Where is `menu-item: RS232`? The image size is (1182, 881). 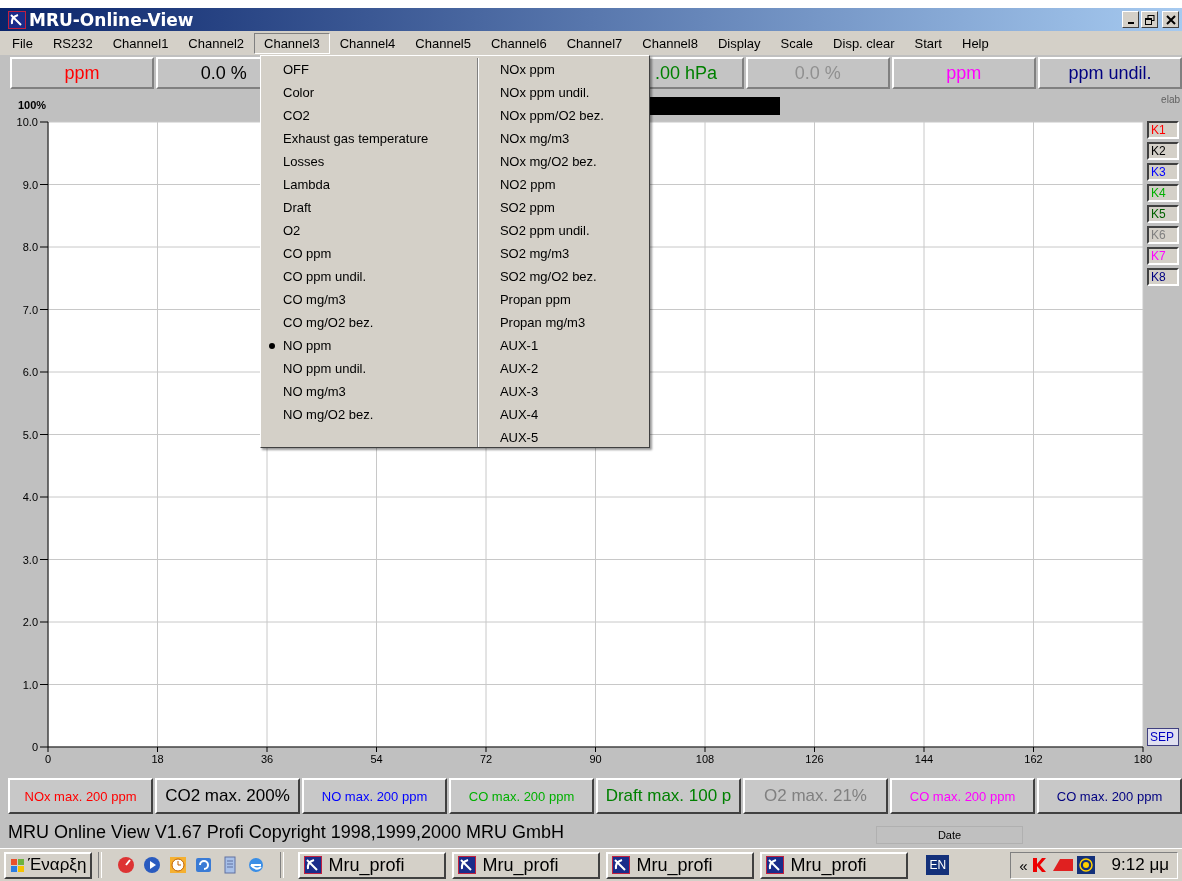
menu-item: RS232 is located at coordinates (72, 43).